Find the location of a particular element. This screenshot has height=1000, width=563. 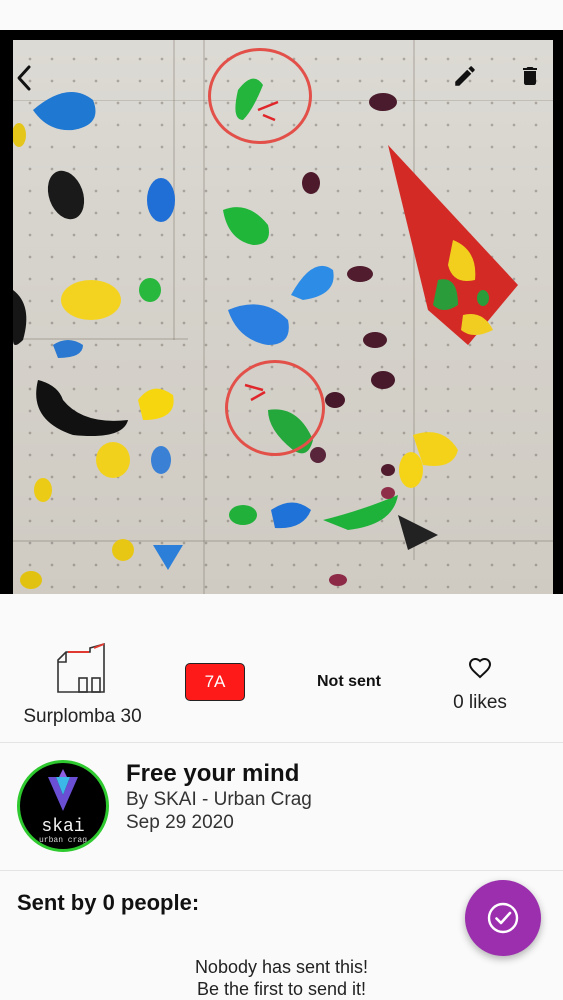

skai-logo-icon: skai urban crag is located at coordinates (63, 807).